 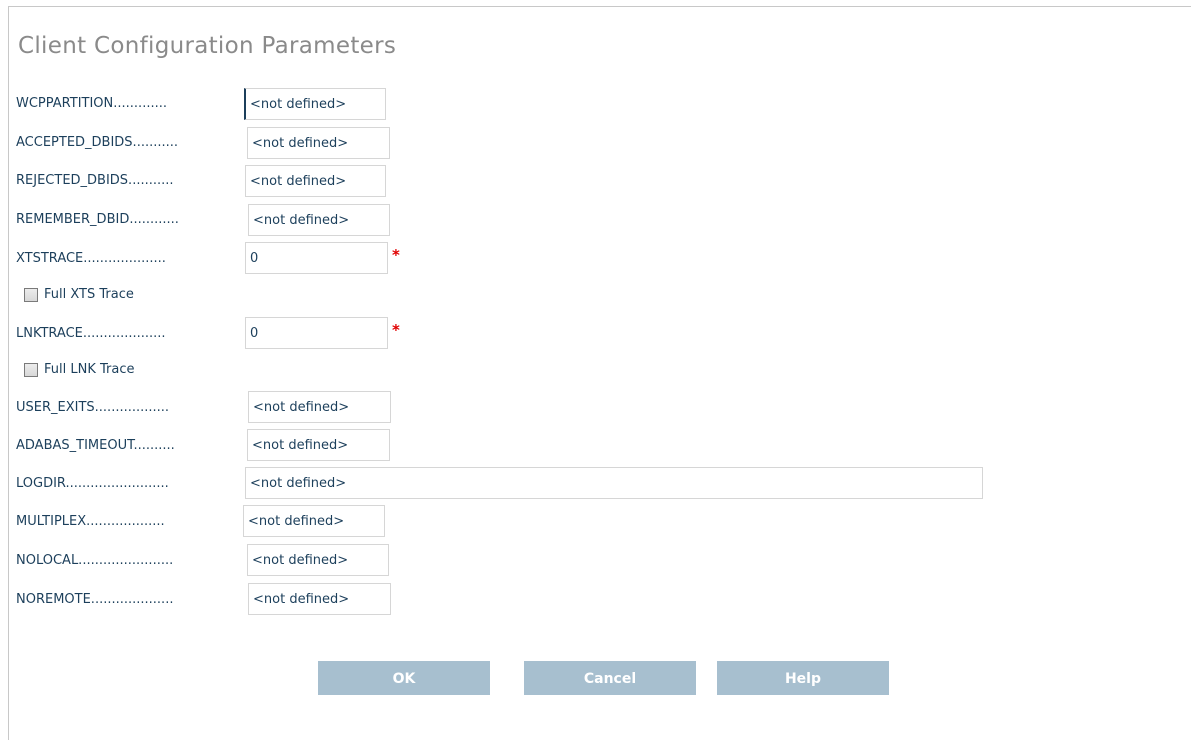 What do you see at coordinates (316, 258) in the screenshot?
I see `xtstrace-input` at bounding box center [316, 258].